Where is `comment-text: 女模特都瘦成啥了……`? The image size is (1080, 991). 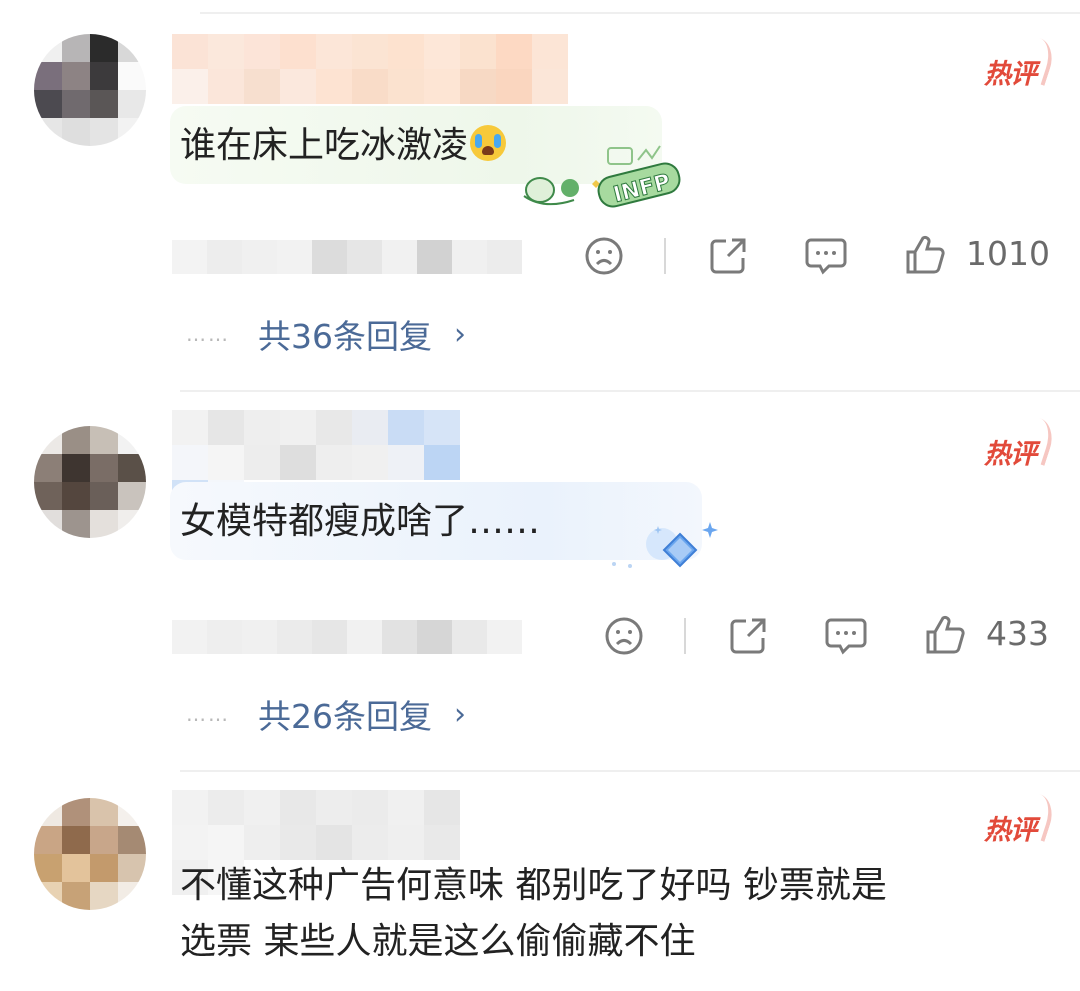 comment-text: 女模特都瘦成啥了…… is located at coordinates (360, 521).